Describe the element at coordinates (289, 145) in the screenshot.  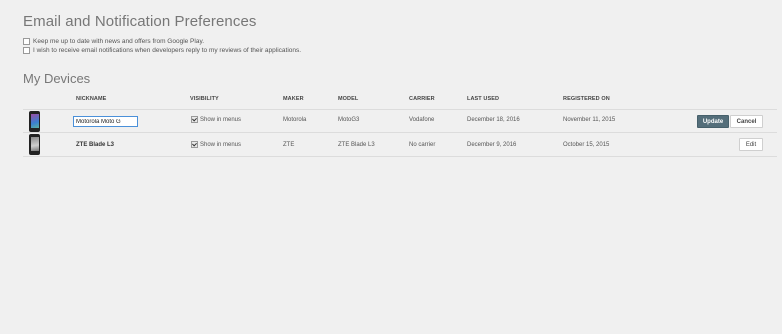
I see `maker-cell: ZTE` at that location.